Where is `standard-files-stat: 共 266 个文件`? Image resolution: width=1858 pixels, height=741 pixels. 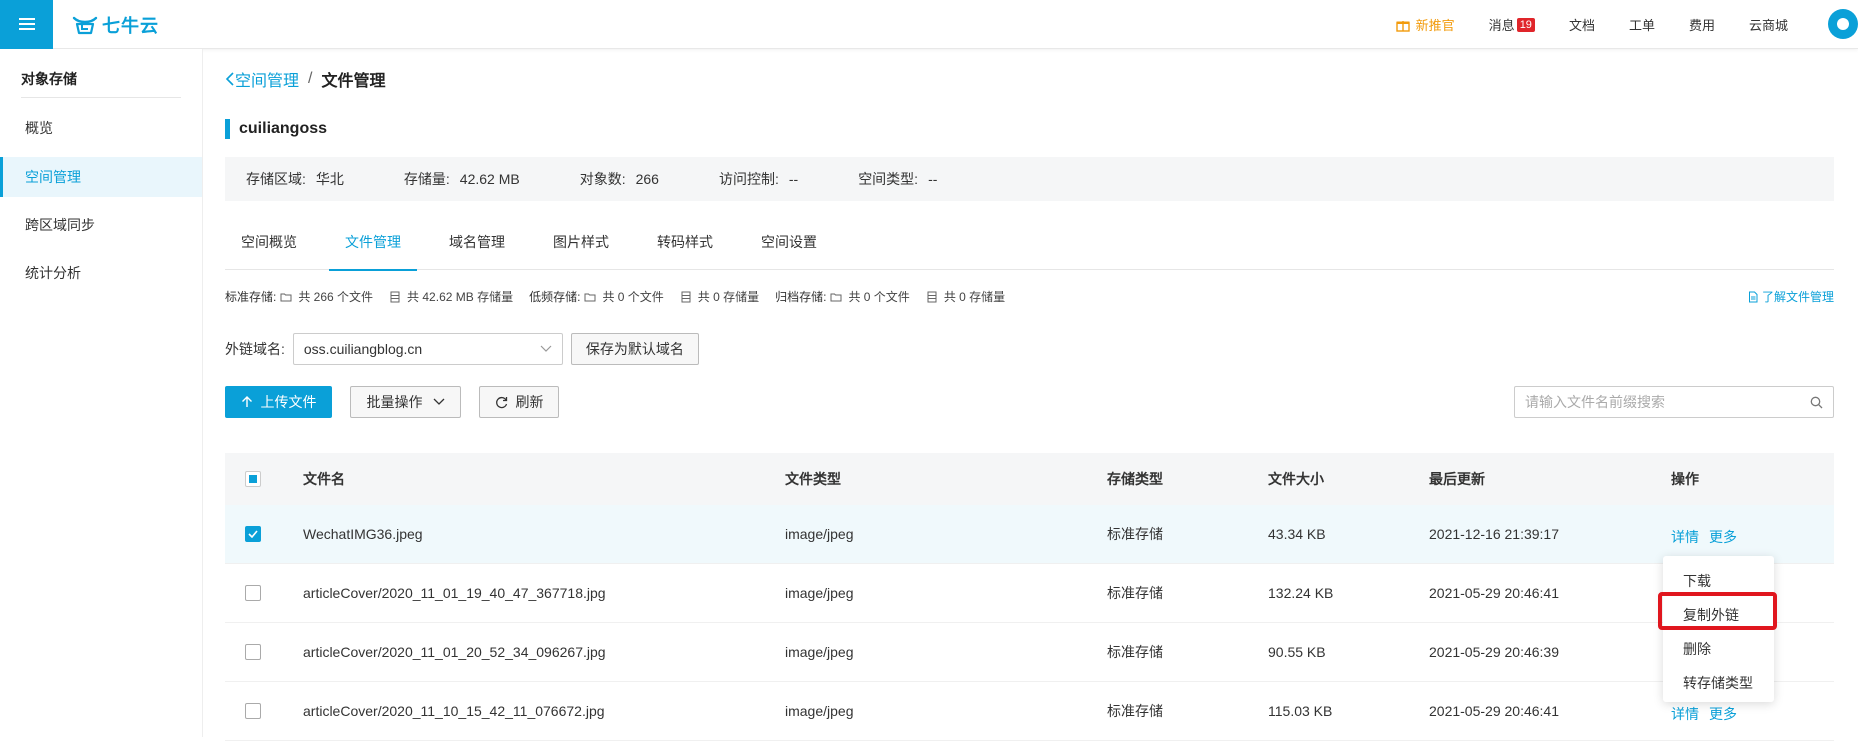 standard-files-stat: 共 266 个文件 is located at coordinates (326, 296).